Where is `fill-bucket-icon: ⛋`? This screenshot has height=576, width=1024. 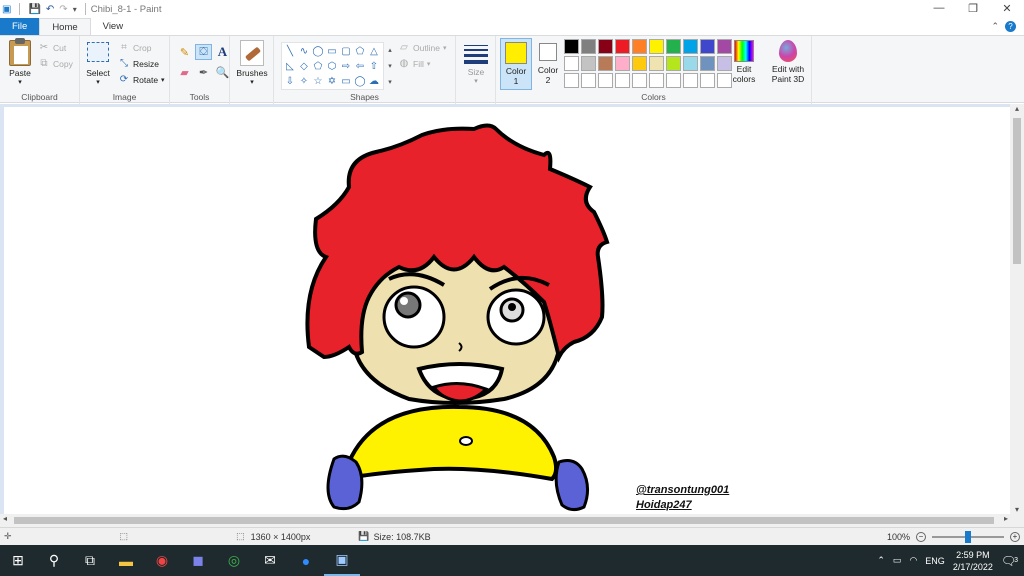 fill-bucket-icon: ⛋ is located at coordinates (203, 52).